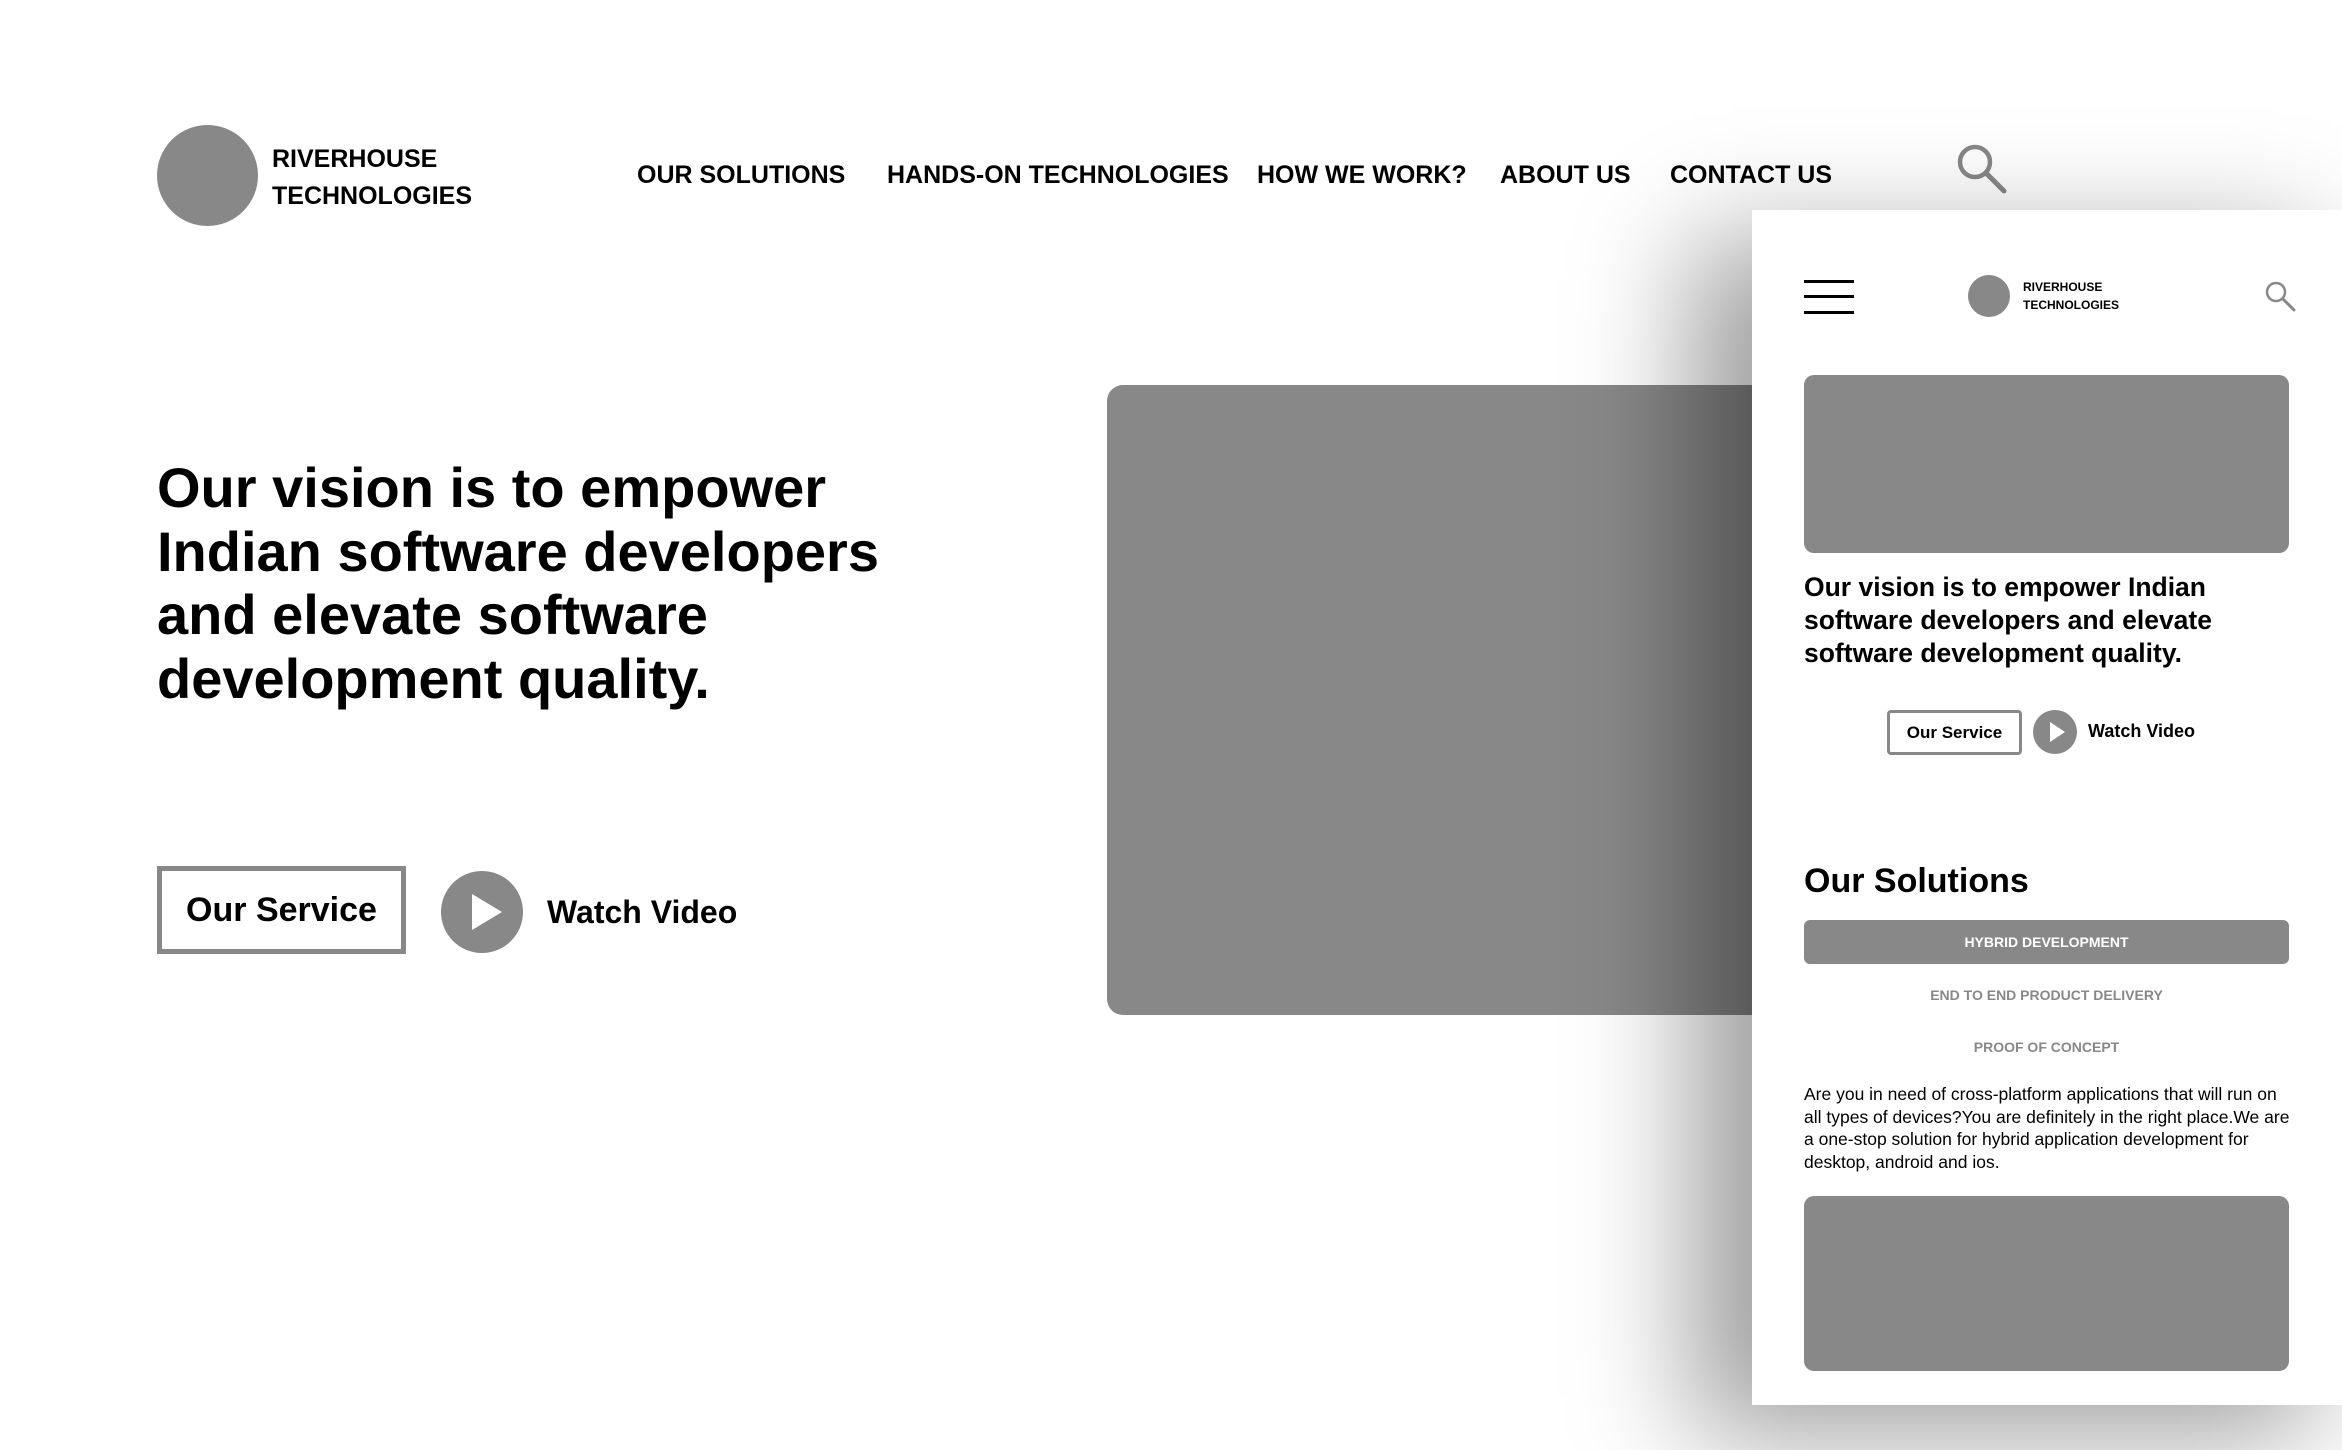 This screenshot has height=1450, width=2342. What do you see at coordinates (1916, 881) in the screenshot?
I see `solutions-title: Our Solutions` at bounding box center [1916, 881].